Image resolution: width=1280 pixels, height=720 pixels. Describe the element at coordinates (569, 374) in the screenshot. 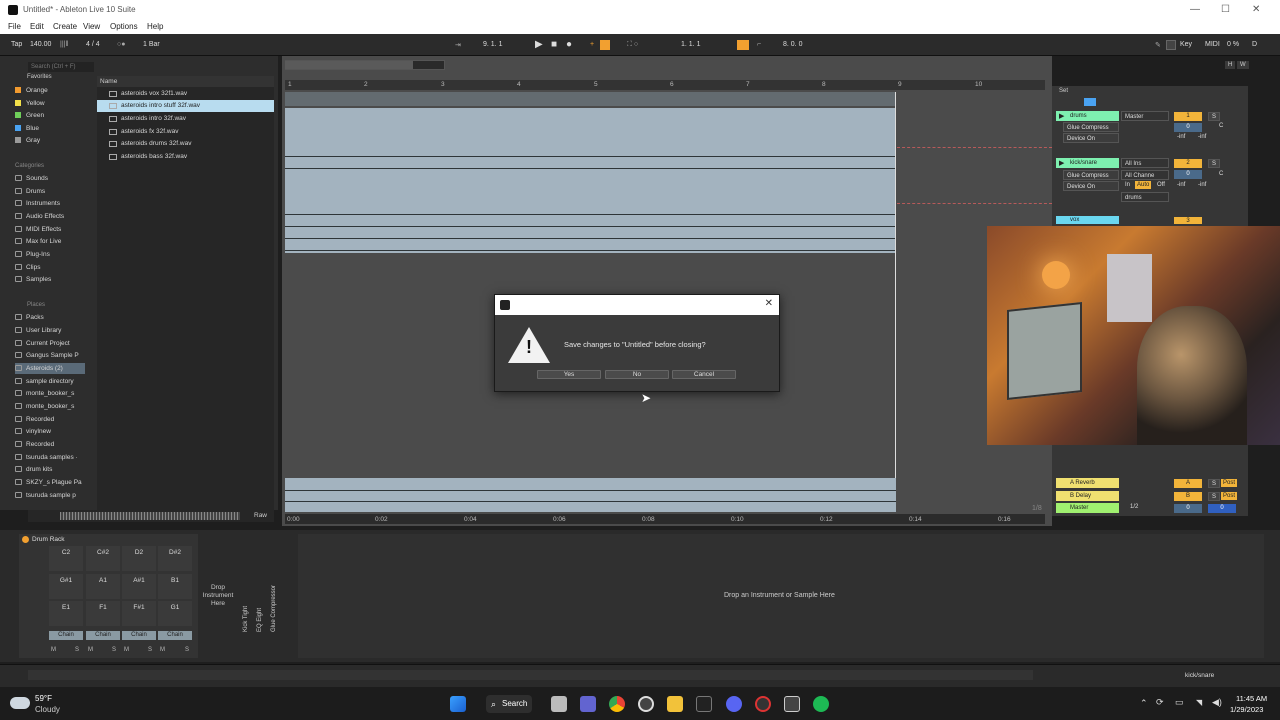

I see `yes-button: Yes` at that location.